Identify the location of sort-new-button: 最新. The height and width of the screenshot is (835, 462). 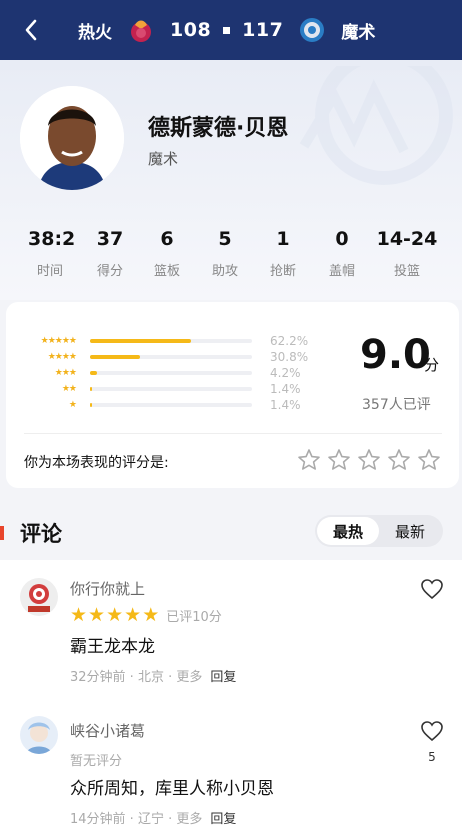
(410, 531).